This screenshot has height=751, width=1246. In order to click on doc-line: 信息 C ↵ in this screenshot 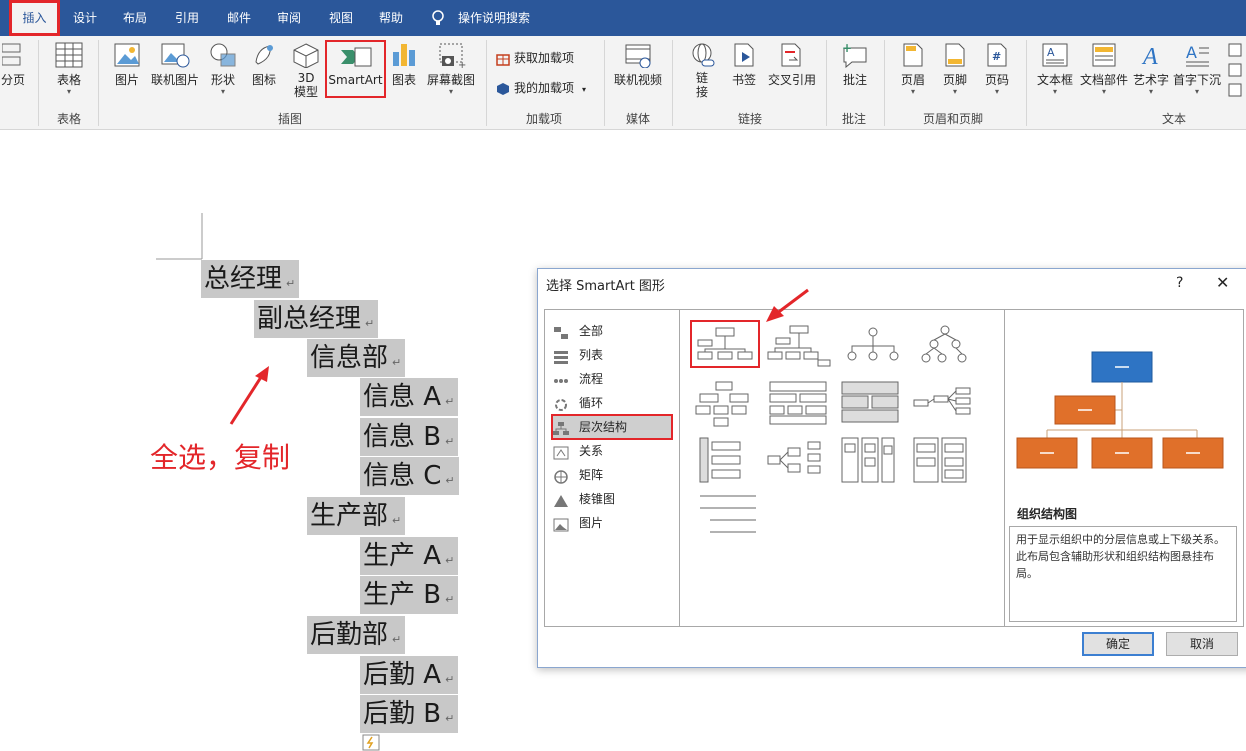, I will do `click(409, 476)`.